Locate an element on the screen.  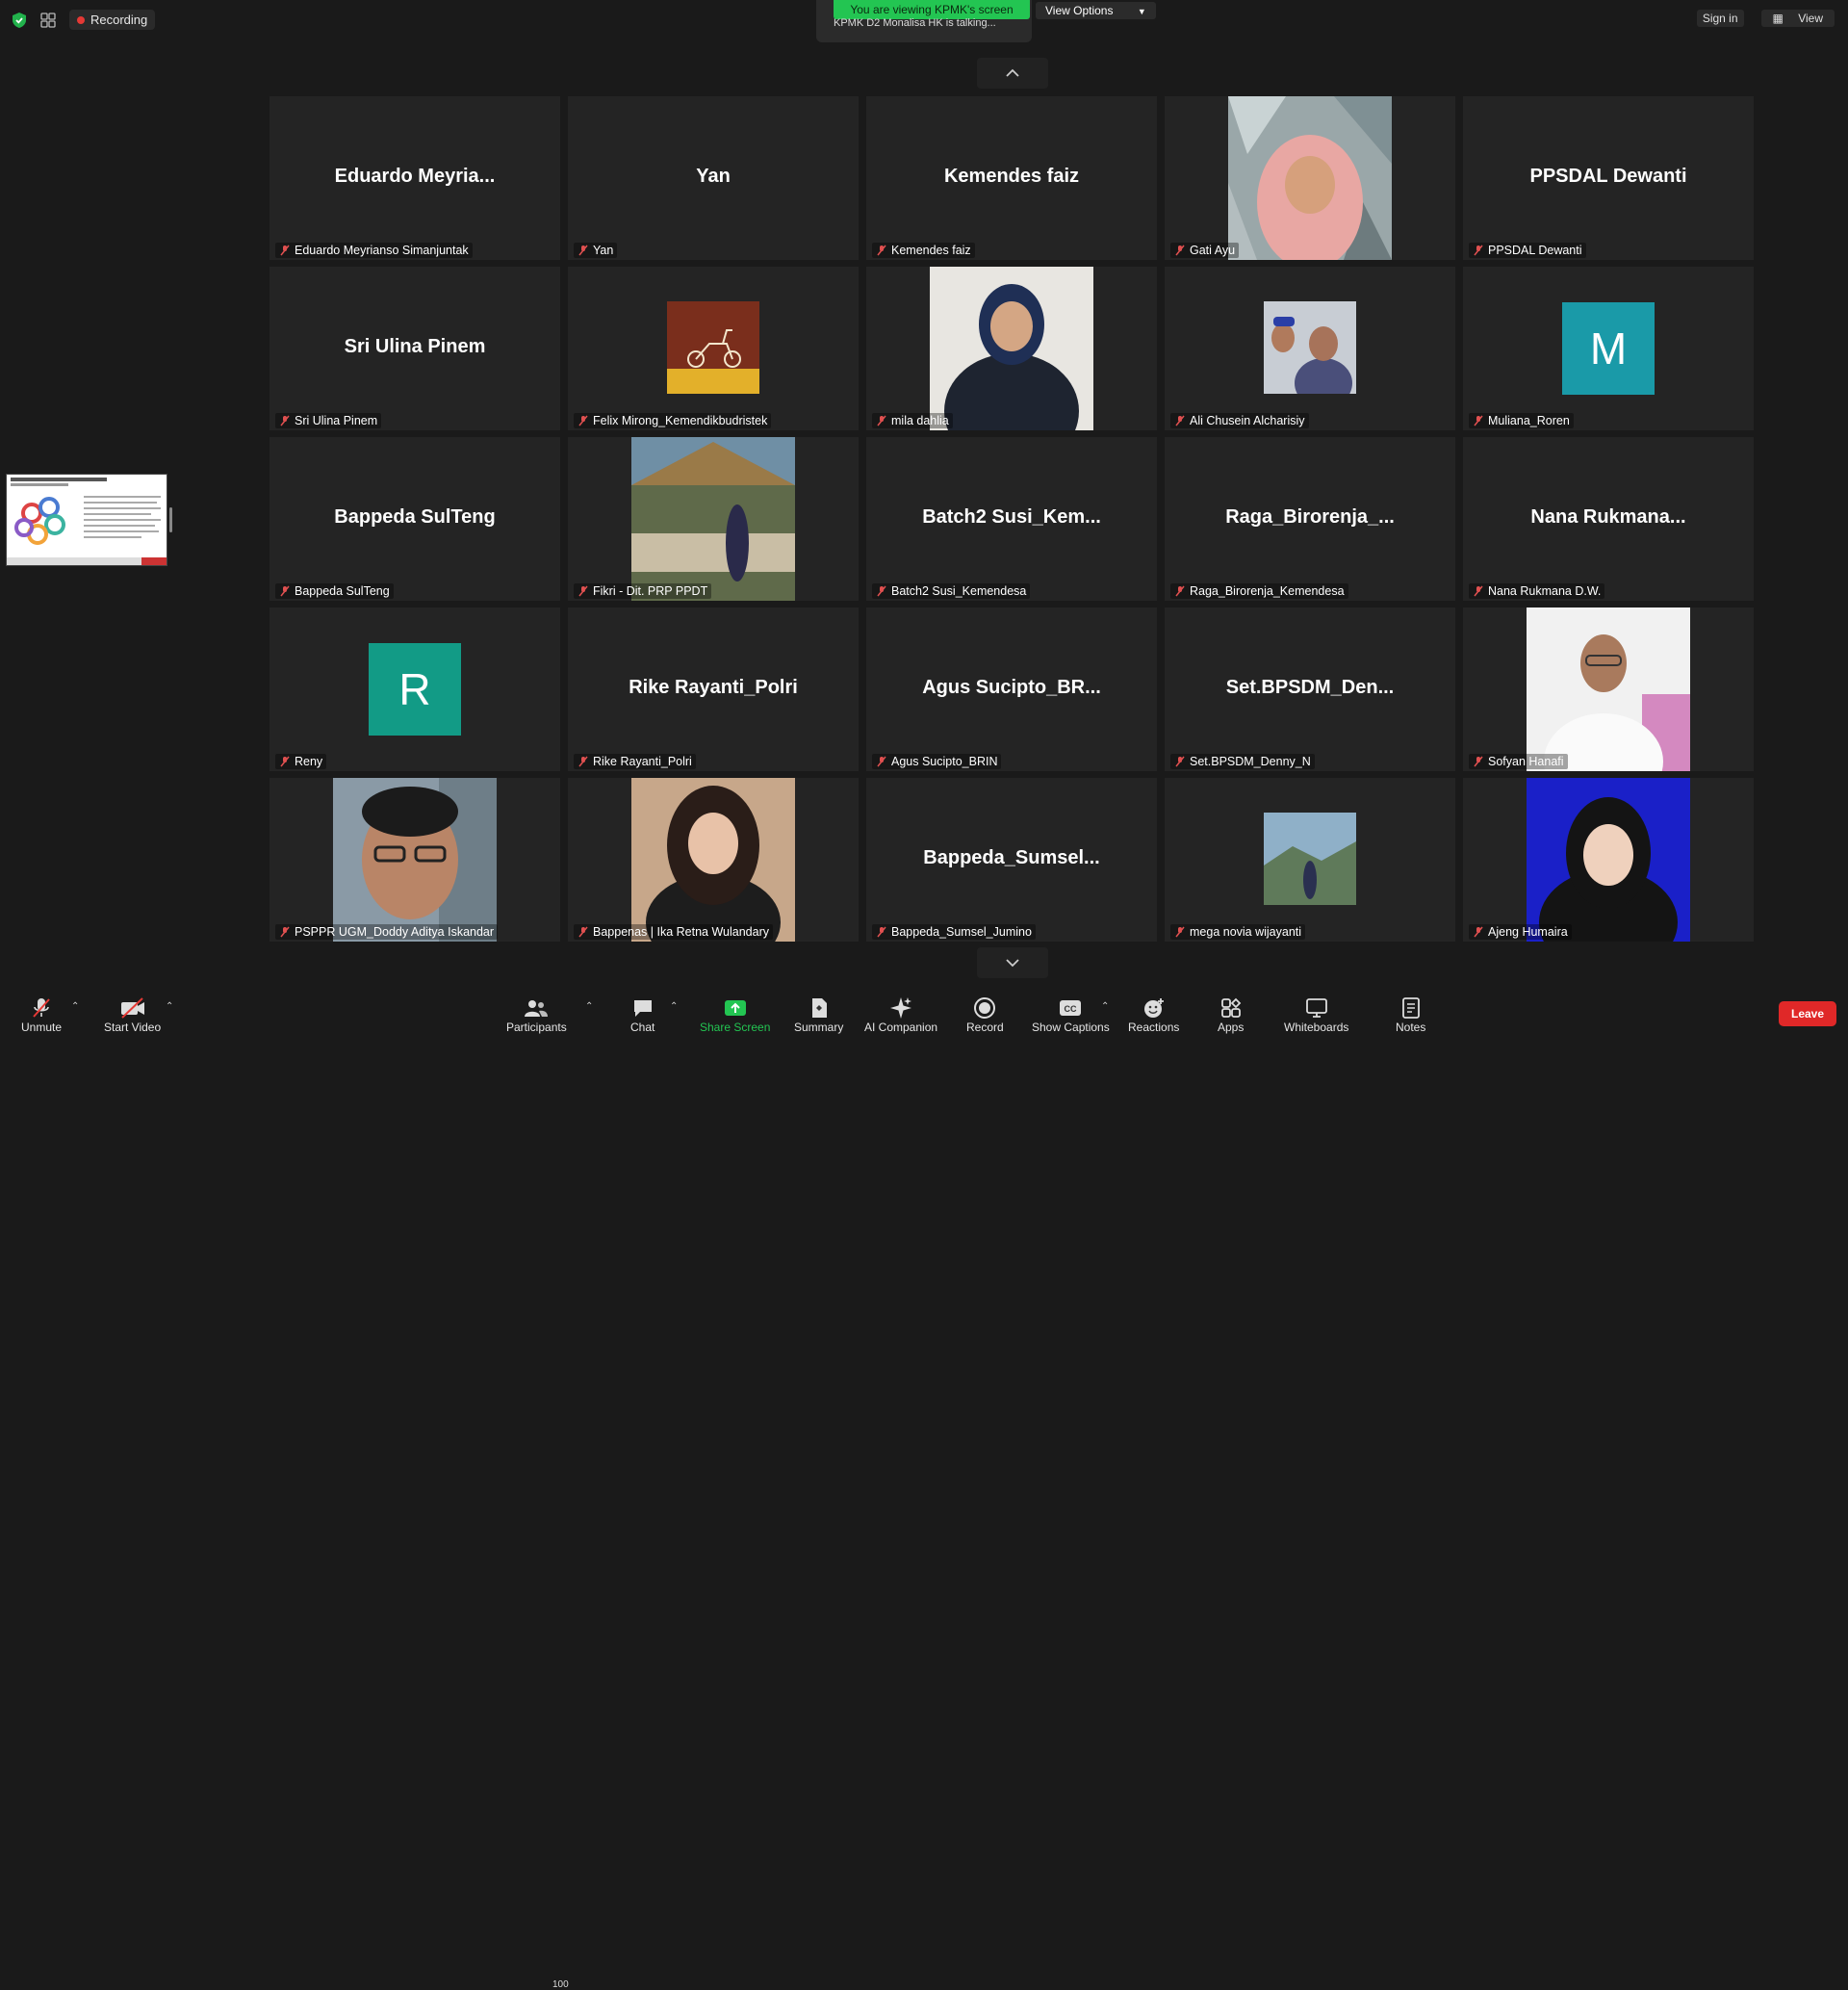
participant-tile: Felix Mirong_Kemendikbudristek is located at coordinates (713, 348).